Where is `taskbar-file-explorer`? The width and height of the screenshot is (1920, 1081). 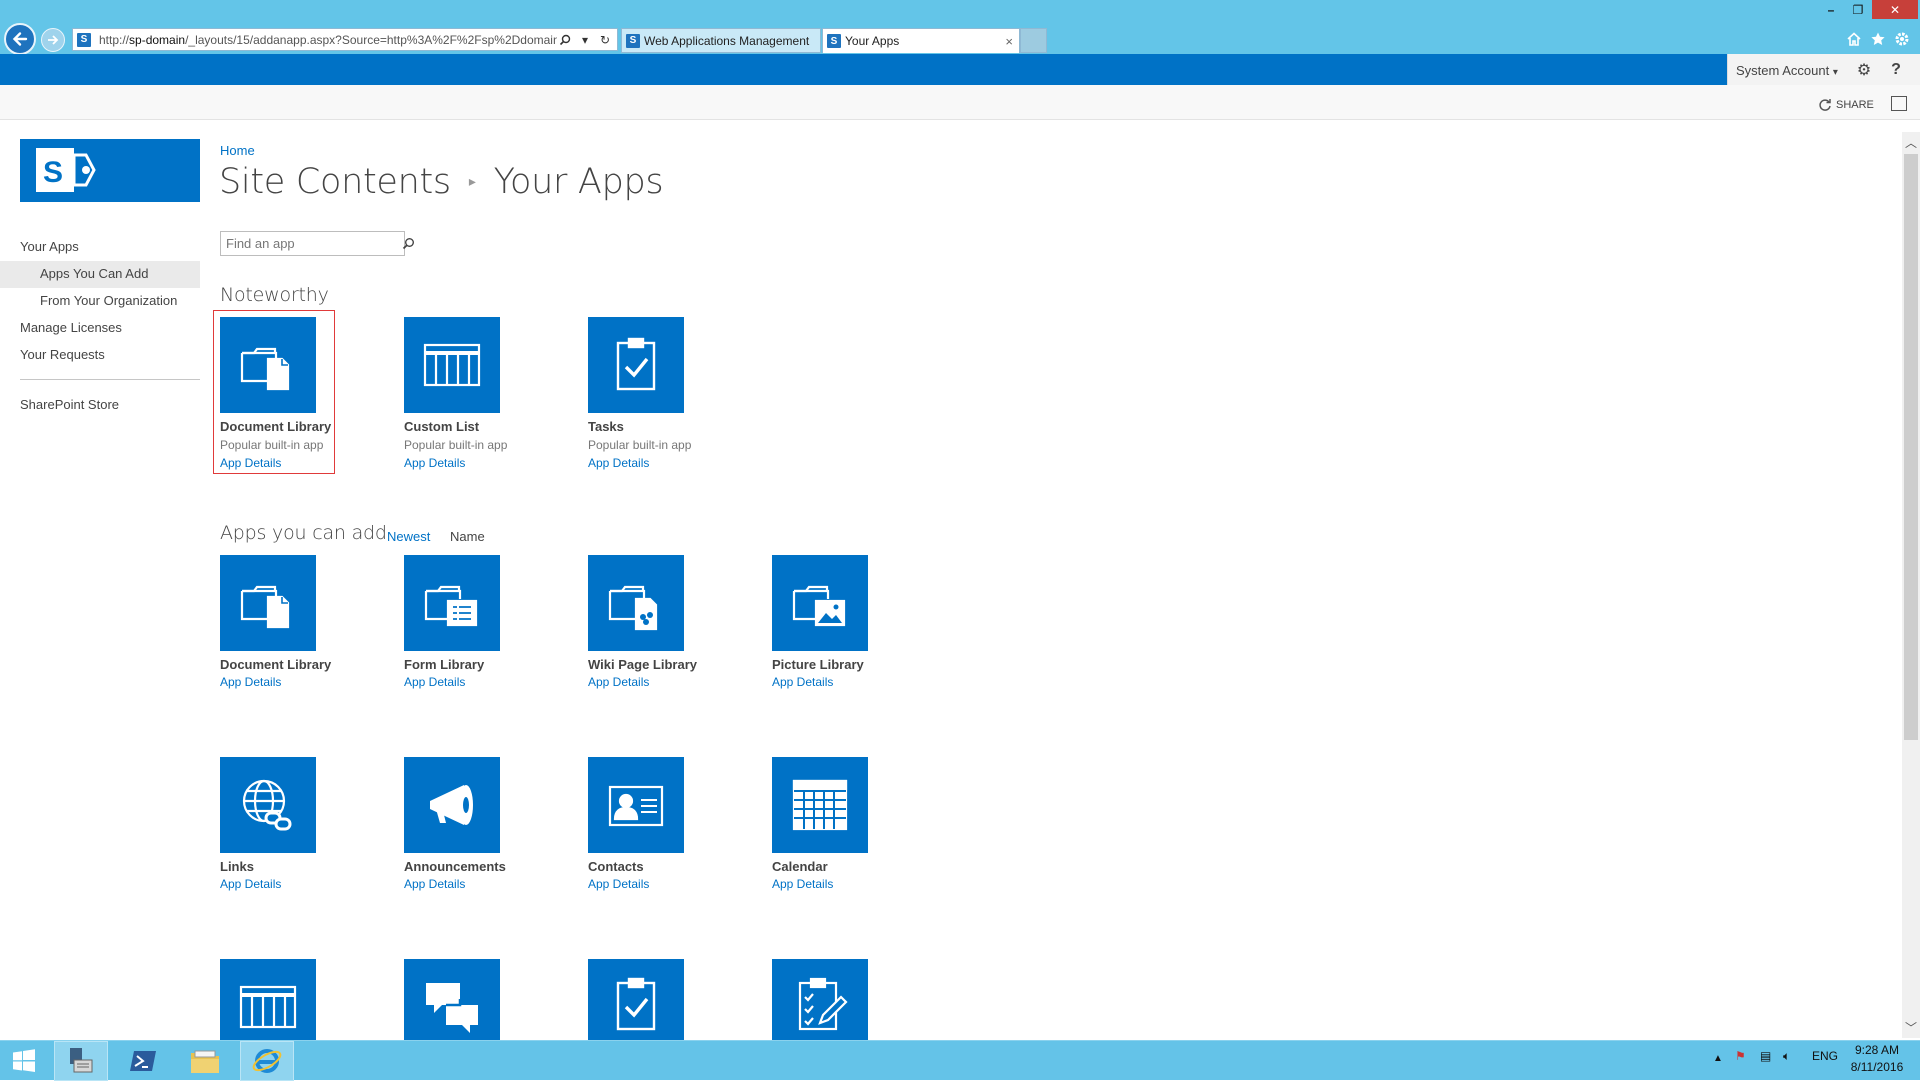 taskbar-file-explorer is located at coordinates (205, 1061).